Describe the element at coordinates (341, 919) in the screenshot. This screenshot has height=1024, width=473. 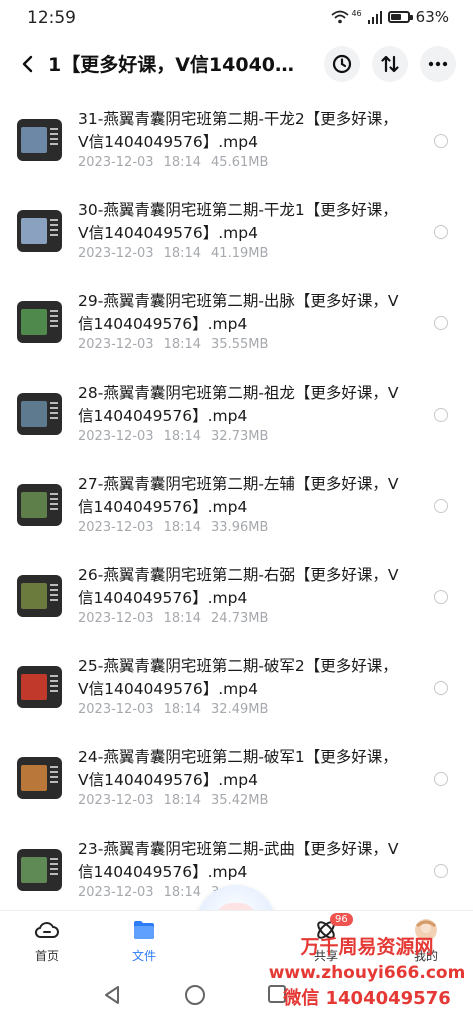
I see `share-badge: 96` at that location.